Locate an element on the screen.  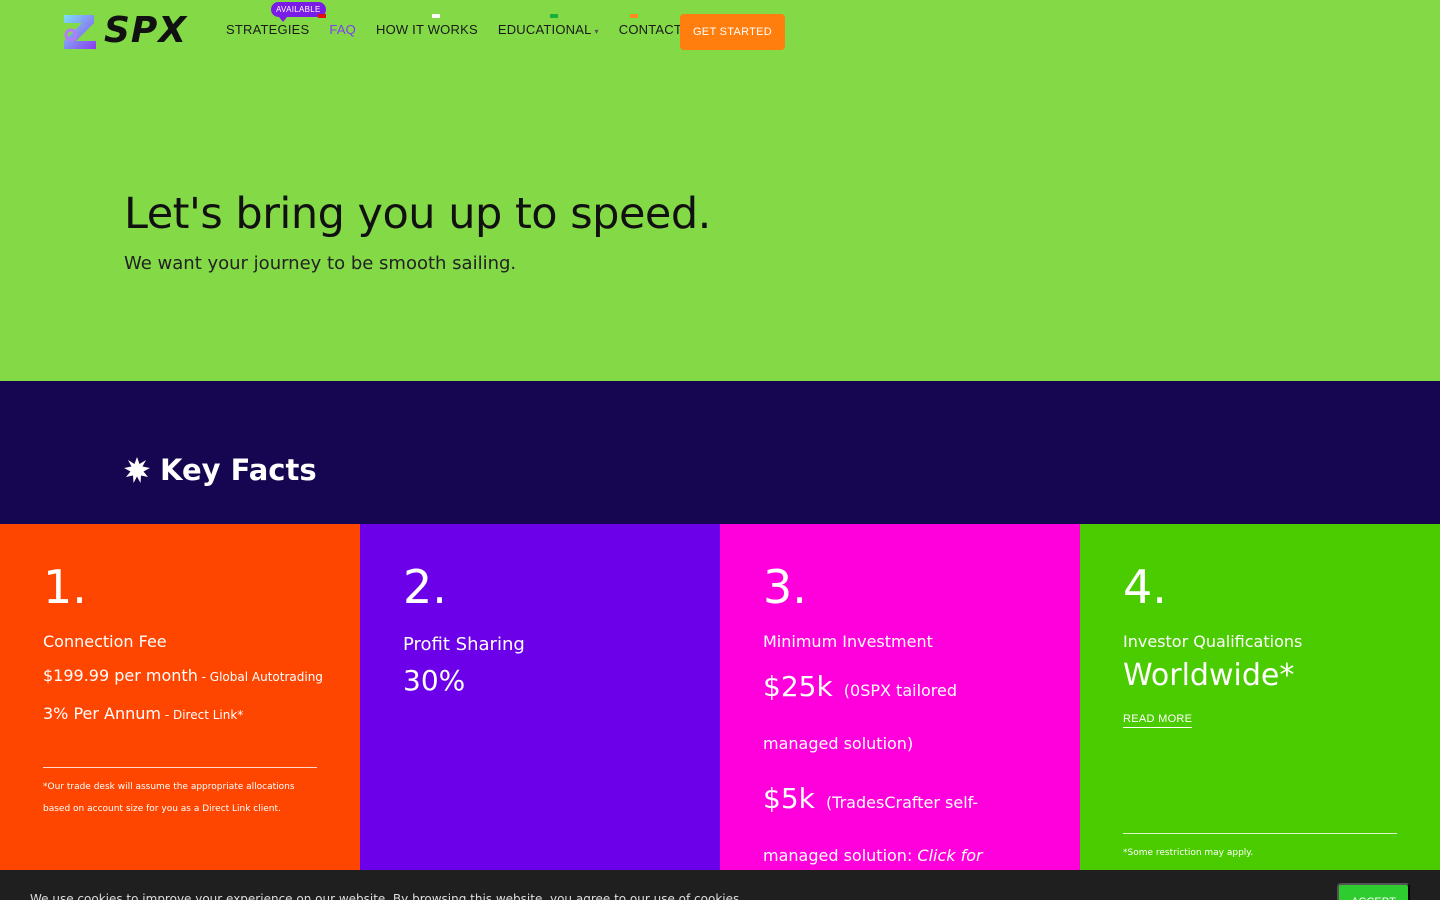
nav-contact: CONTACT is located at coordinates (650, 29).